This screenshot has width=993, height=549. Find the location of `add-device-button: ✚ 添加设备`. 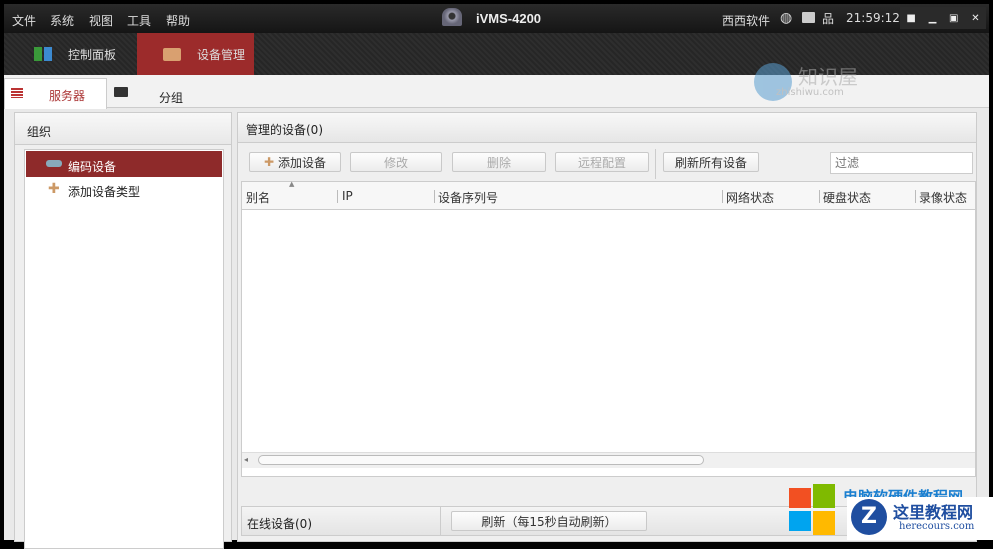

add-device-button: ✚ 添加设备 is located at coordinates (295, 162).